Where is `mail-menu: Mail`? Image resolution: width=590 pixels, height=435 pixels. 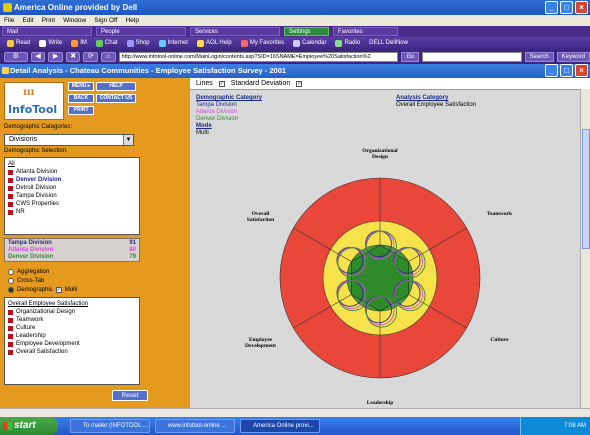 mail-menu: Mail is located at coordinates (47, 31).